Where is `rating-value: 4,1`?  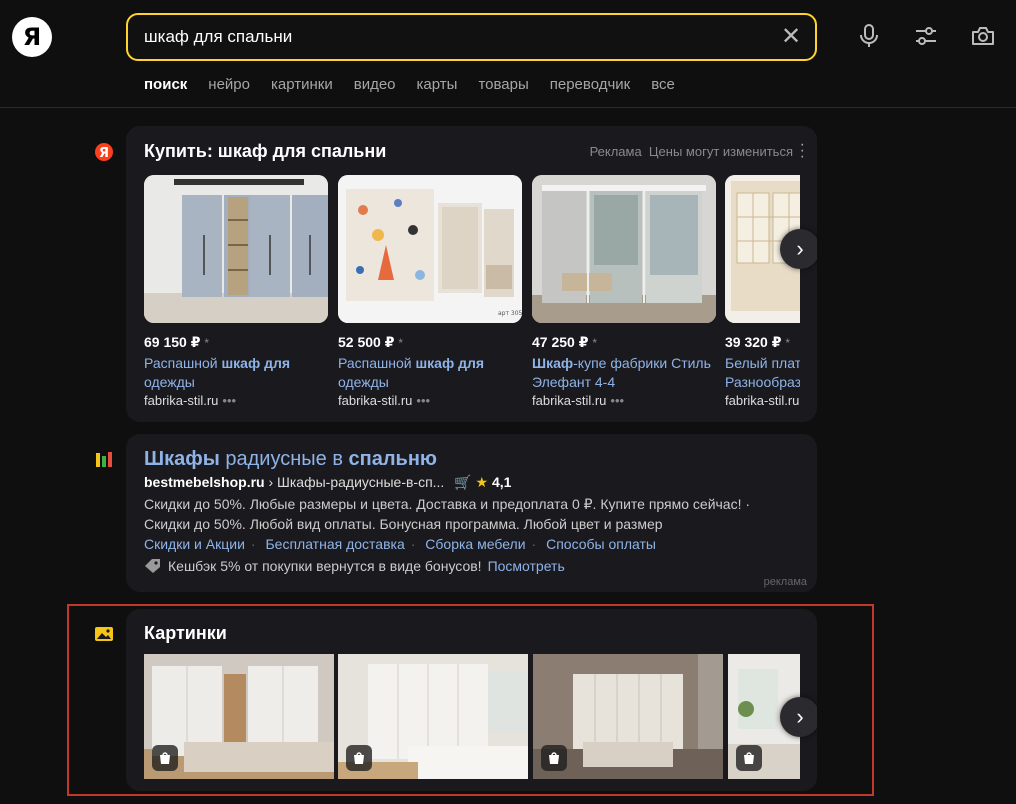
rating-value: 4,1 is located at coordinates (502, 482).